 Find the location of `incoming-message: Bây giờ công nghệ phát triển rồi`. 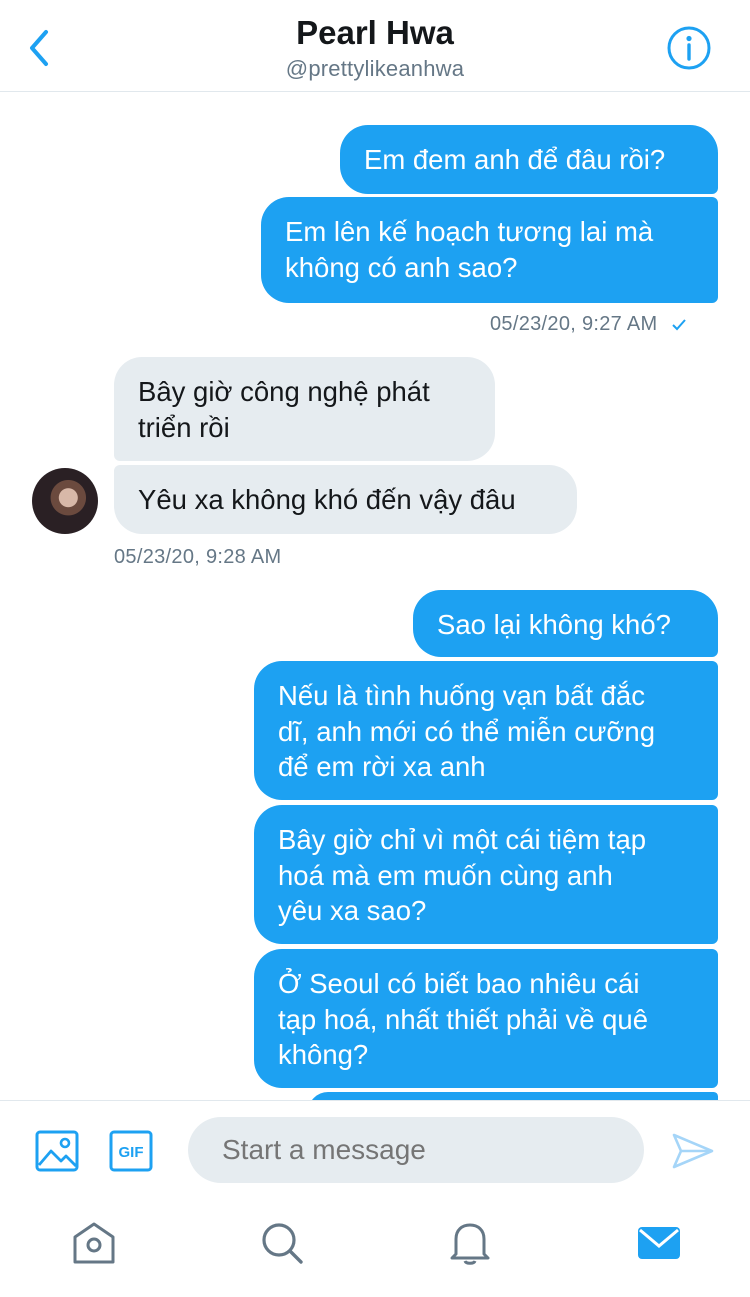

incoming-message: Bây giờ công nghệ phát triển rồi is located at coordinates (304, 409).